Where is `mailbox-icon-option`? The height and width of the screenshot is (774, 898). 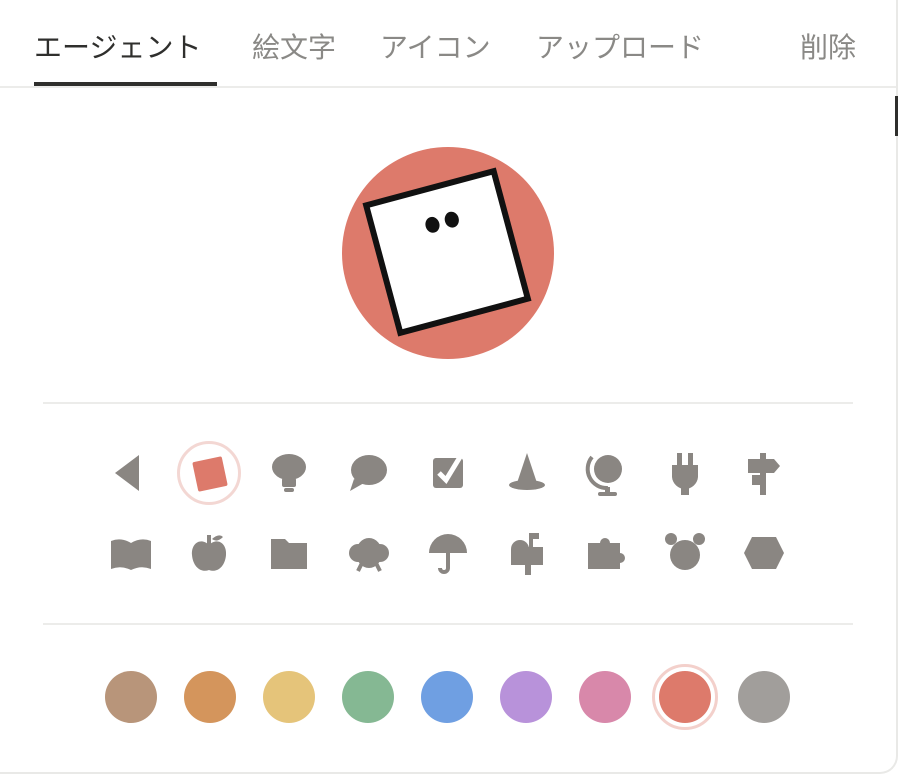
mailbox-icon-option is located at coordinates (527, 553).